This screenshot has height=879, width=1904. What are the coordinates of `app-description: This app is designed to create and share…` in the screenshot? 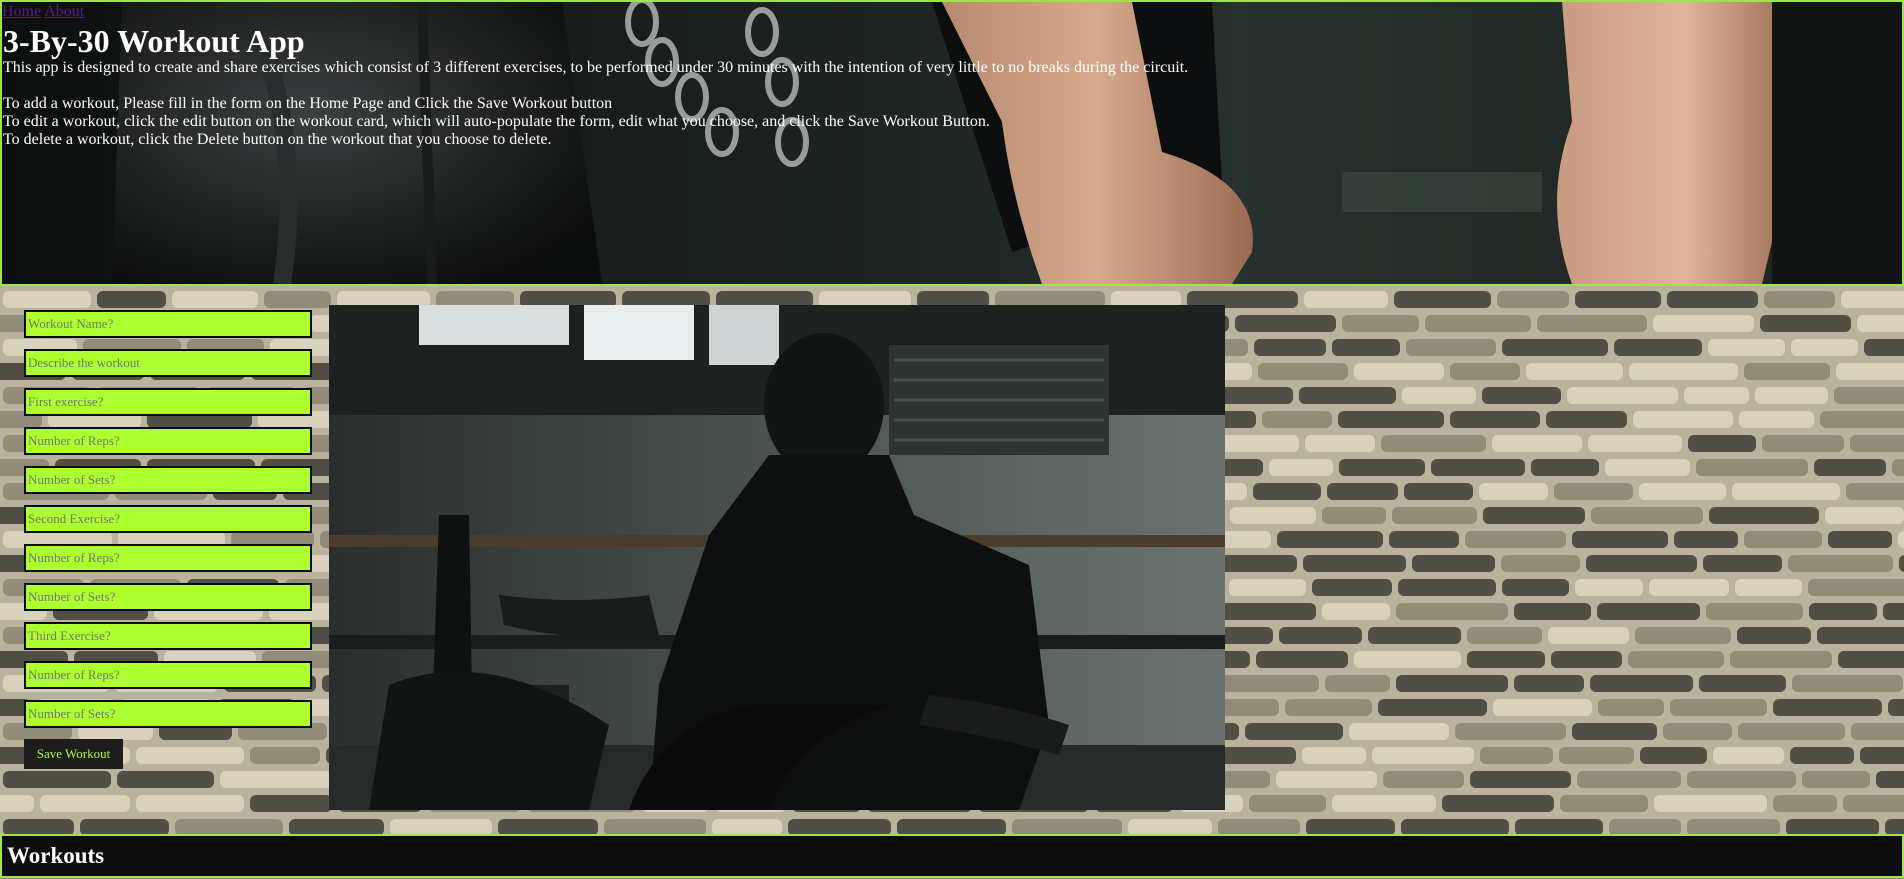 It's located at (596, 67).